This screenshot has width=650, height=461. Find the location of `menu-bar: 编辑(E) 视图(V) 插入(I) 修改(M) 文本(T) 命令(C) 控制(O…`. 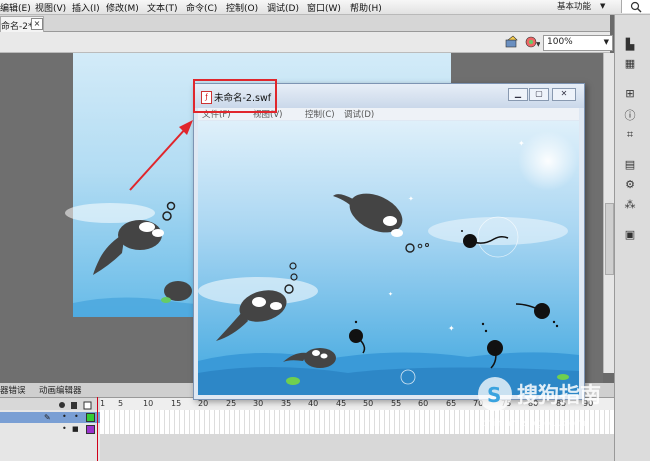

menu-bar: 编辑(E) 视图(V) 插入(I) 修改(M) 文本(T) 命令(C) 控制(O… is located at coordinates (325, 7).